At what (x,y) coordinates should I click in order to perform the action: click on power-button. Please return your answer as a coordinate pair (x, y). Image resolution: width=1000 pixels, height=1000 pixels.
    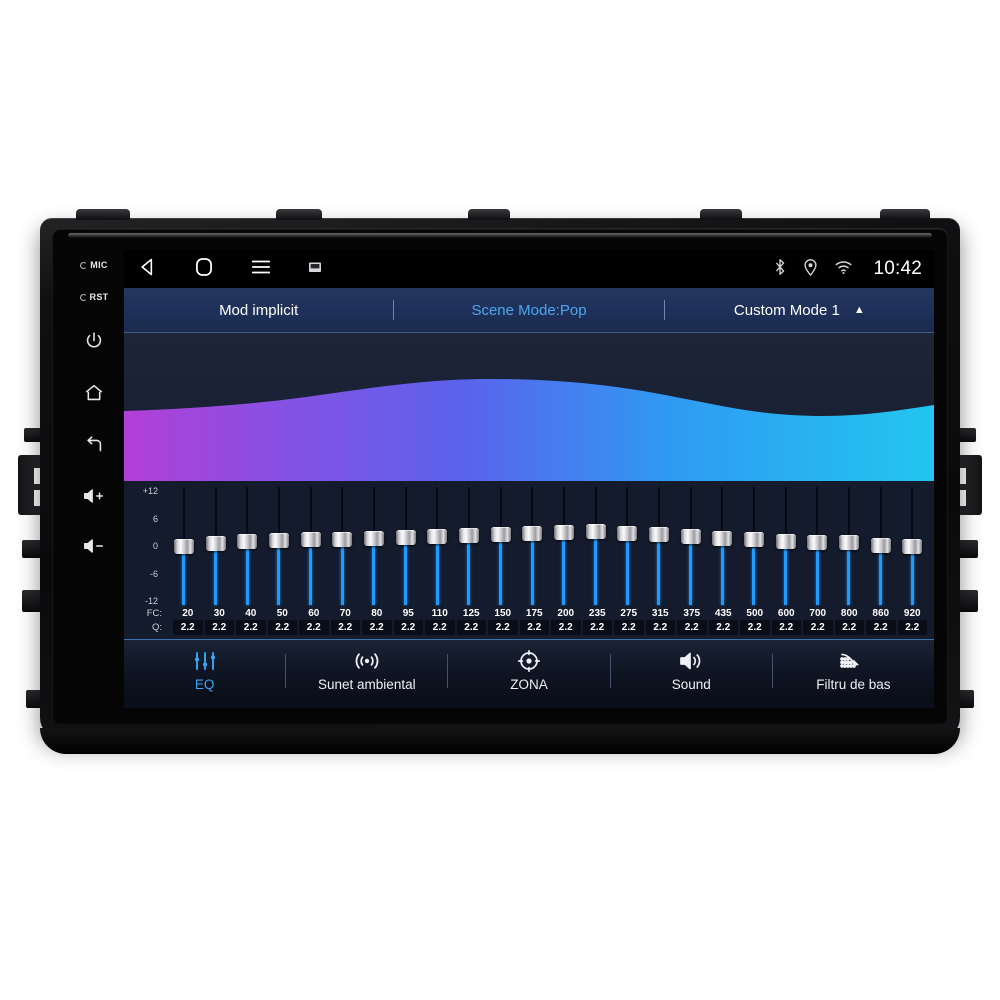
    Looking at the image, I should click on (94, 341).